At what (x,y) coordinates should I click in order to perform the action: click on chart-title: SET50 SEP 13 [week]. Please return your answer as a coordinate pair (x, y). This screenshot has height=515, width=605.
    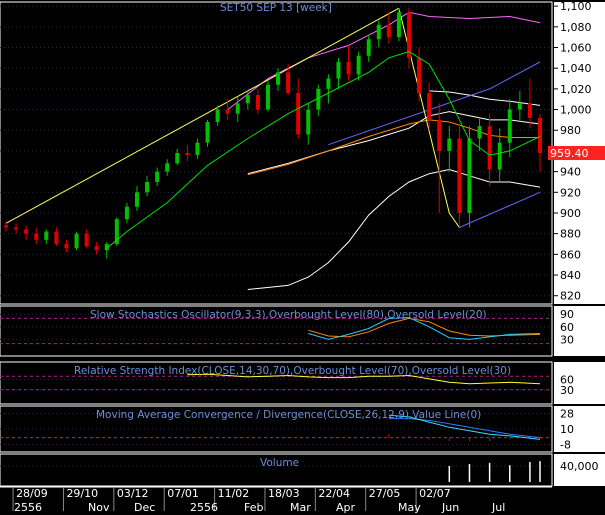
    Looking at the image, I should click on (276, 8).